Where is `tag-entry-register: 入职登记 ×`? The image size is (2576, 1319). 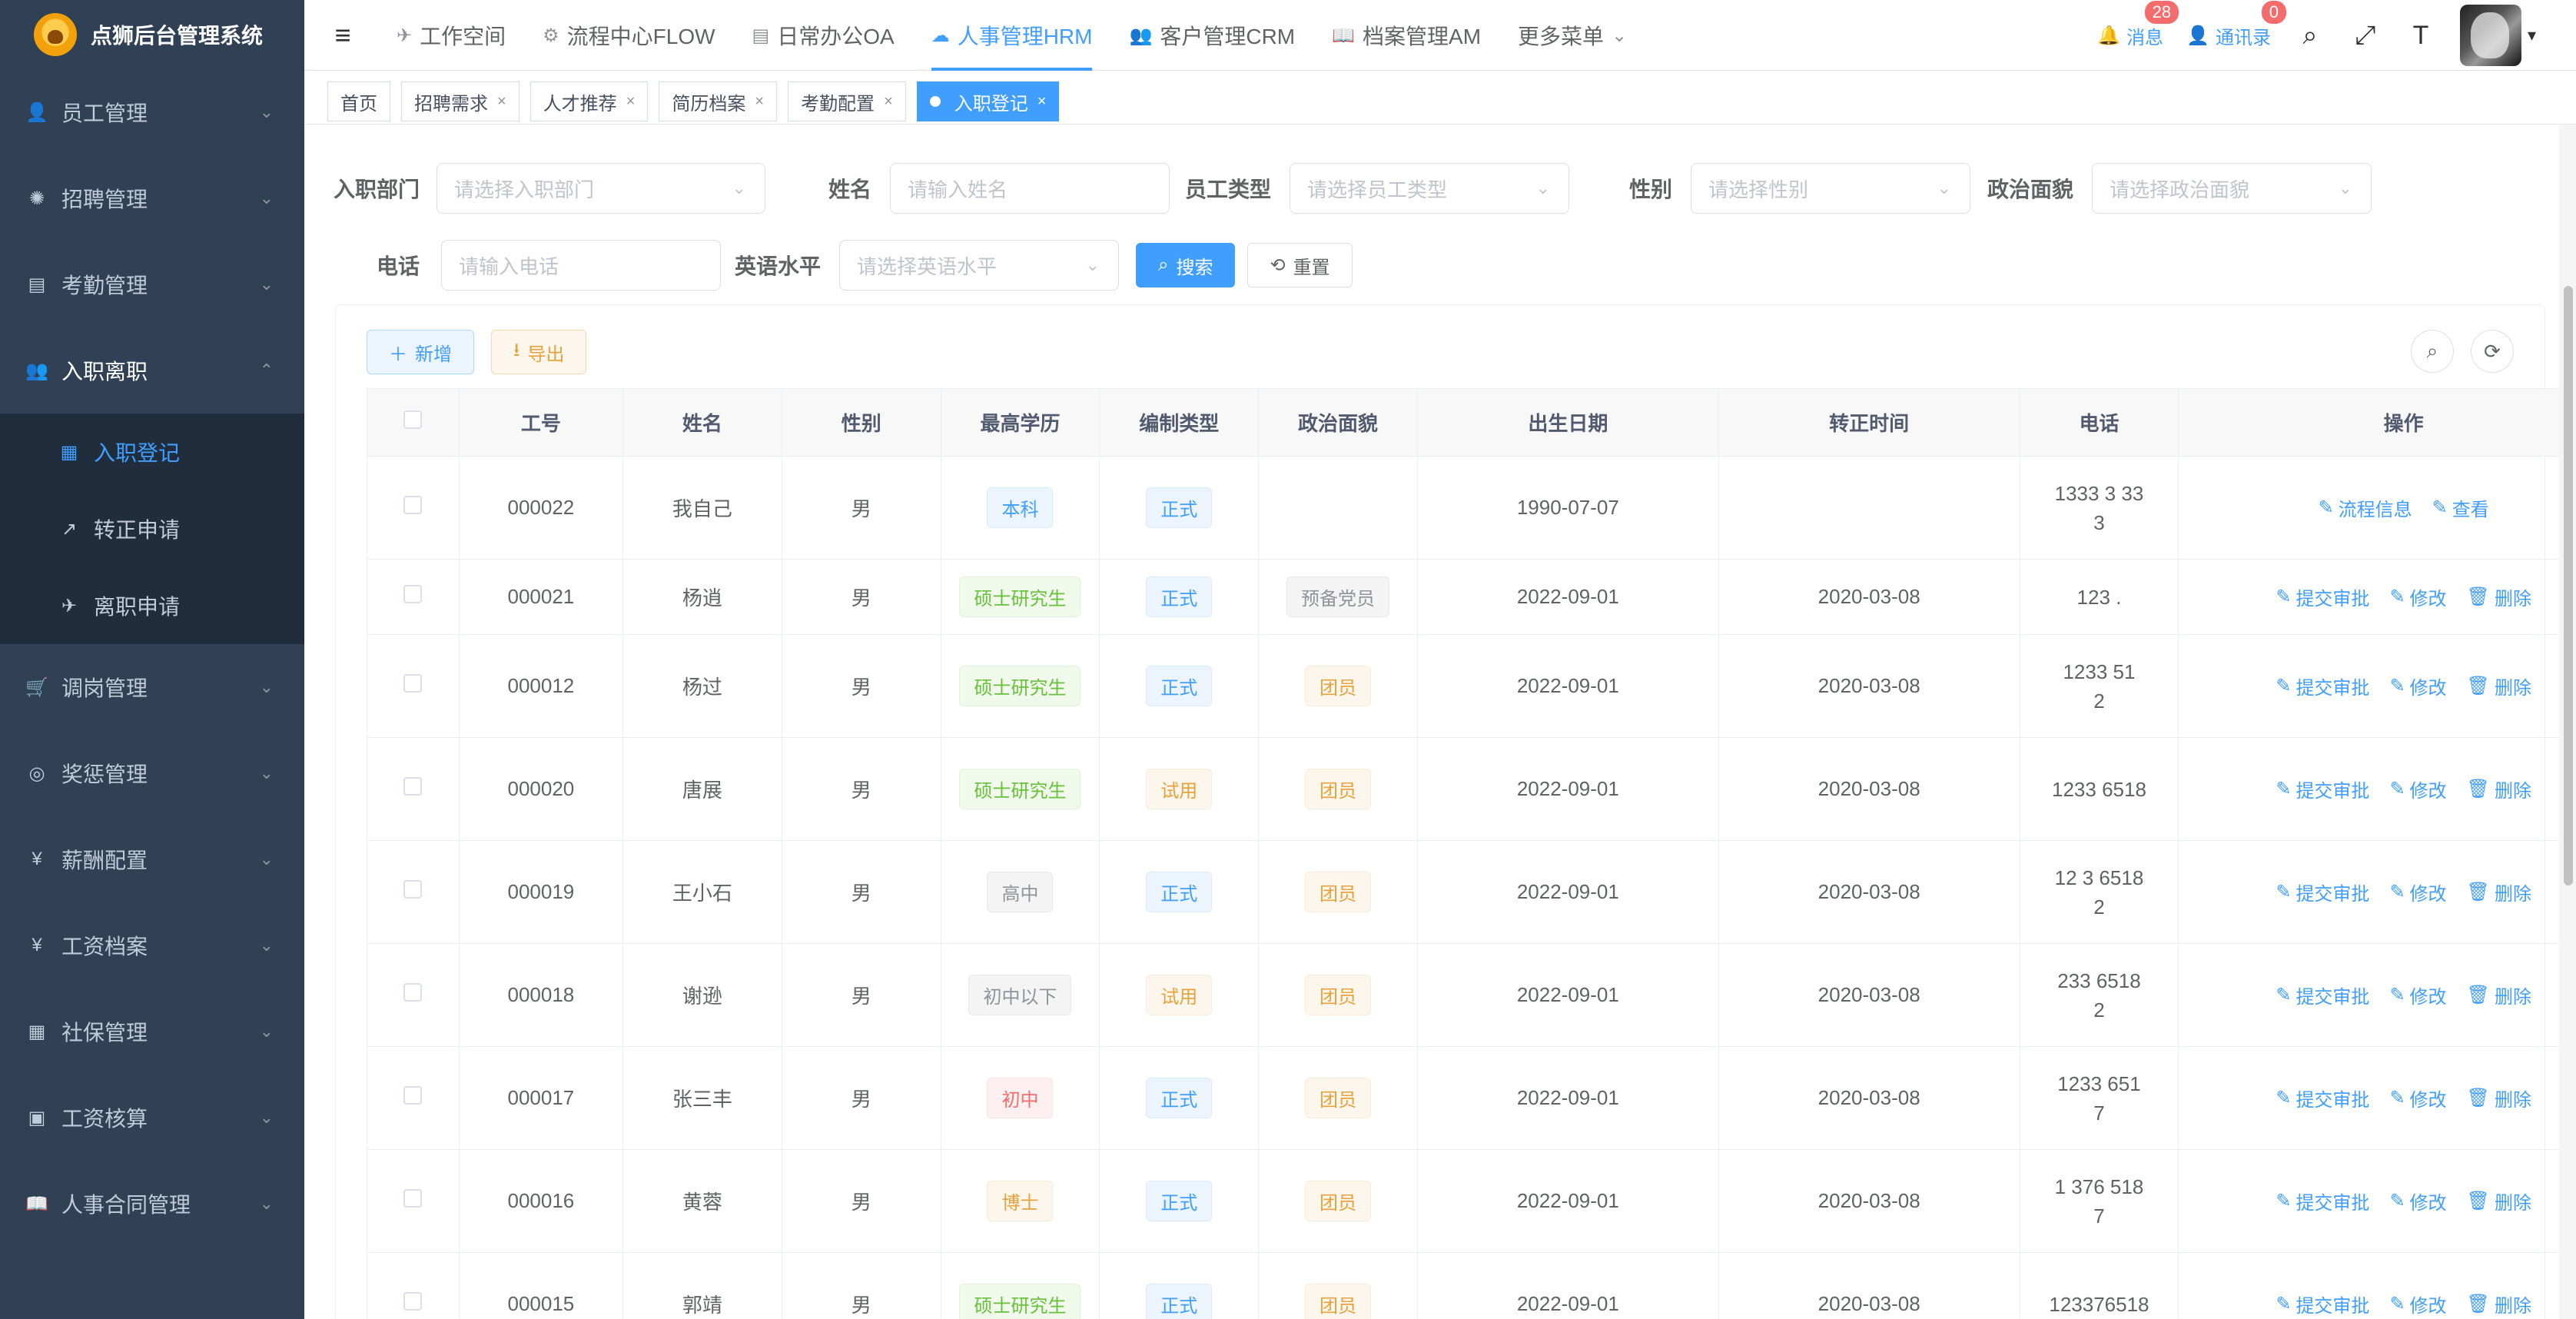 tag-entry-register: 入职登记 × is located at coordinates (988, 101).